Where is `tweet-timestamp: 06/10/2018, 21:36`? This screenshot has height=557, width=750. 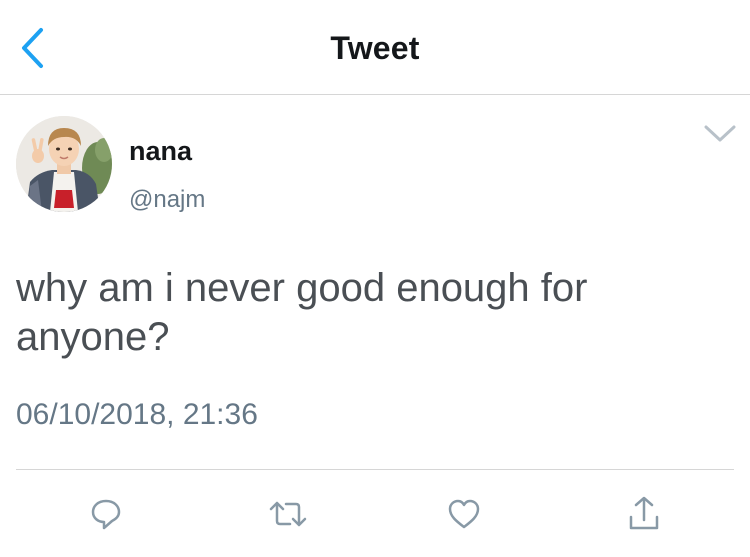 tweet-timestamp: 06/10/2018, 21:36 is located at coordinates (137, 414).